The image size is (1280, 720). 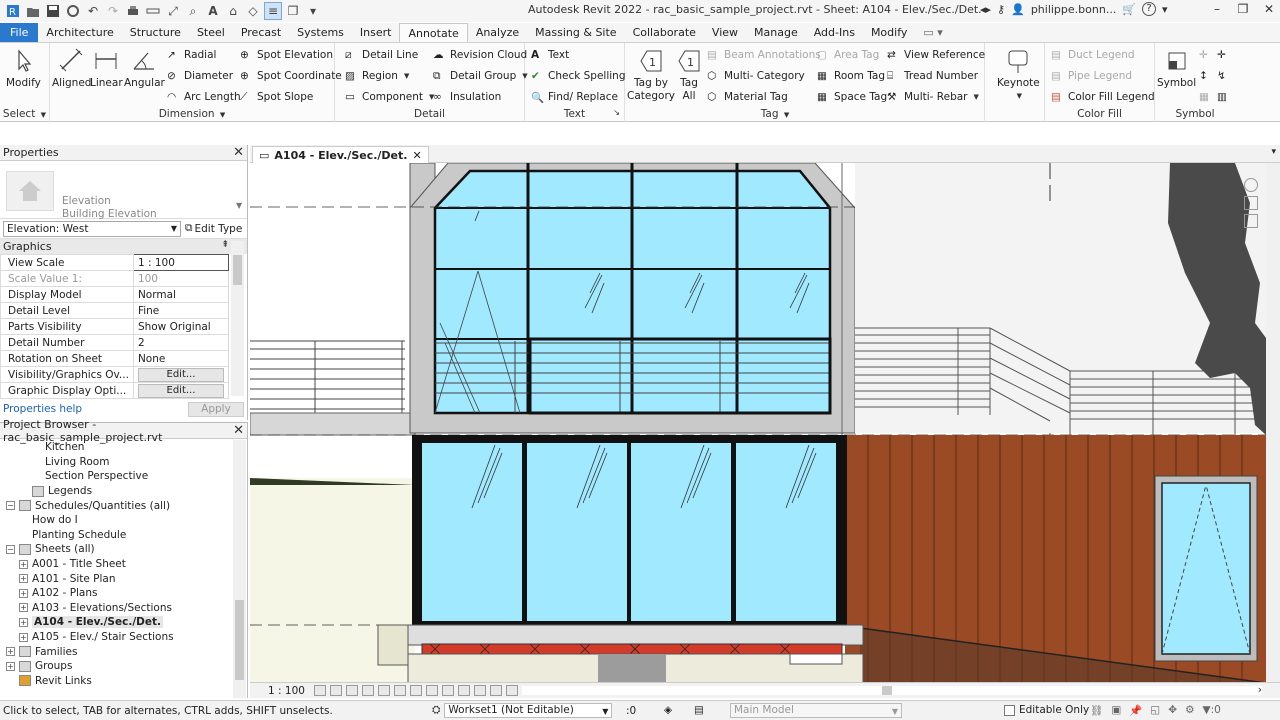 What do you see at coordinates (575, 32) in the screenshot?
I see `tab-massing-site: Massing & Site` at bounding box center [575, 32].